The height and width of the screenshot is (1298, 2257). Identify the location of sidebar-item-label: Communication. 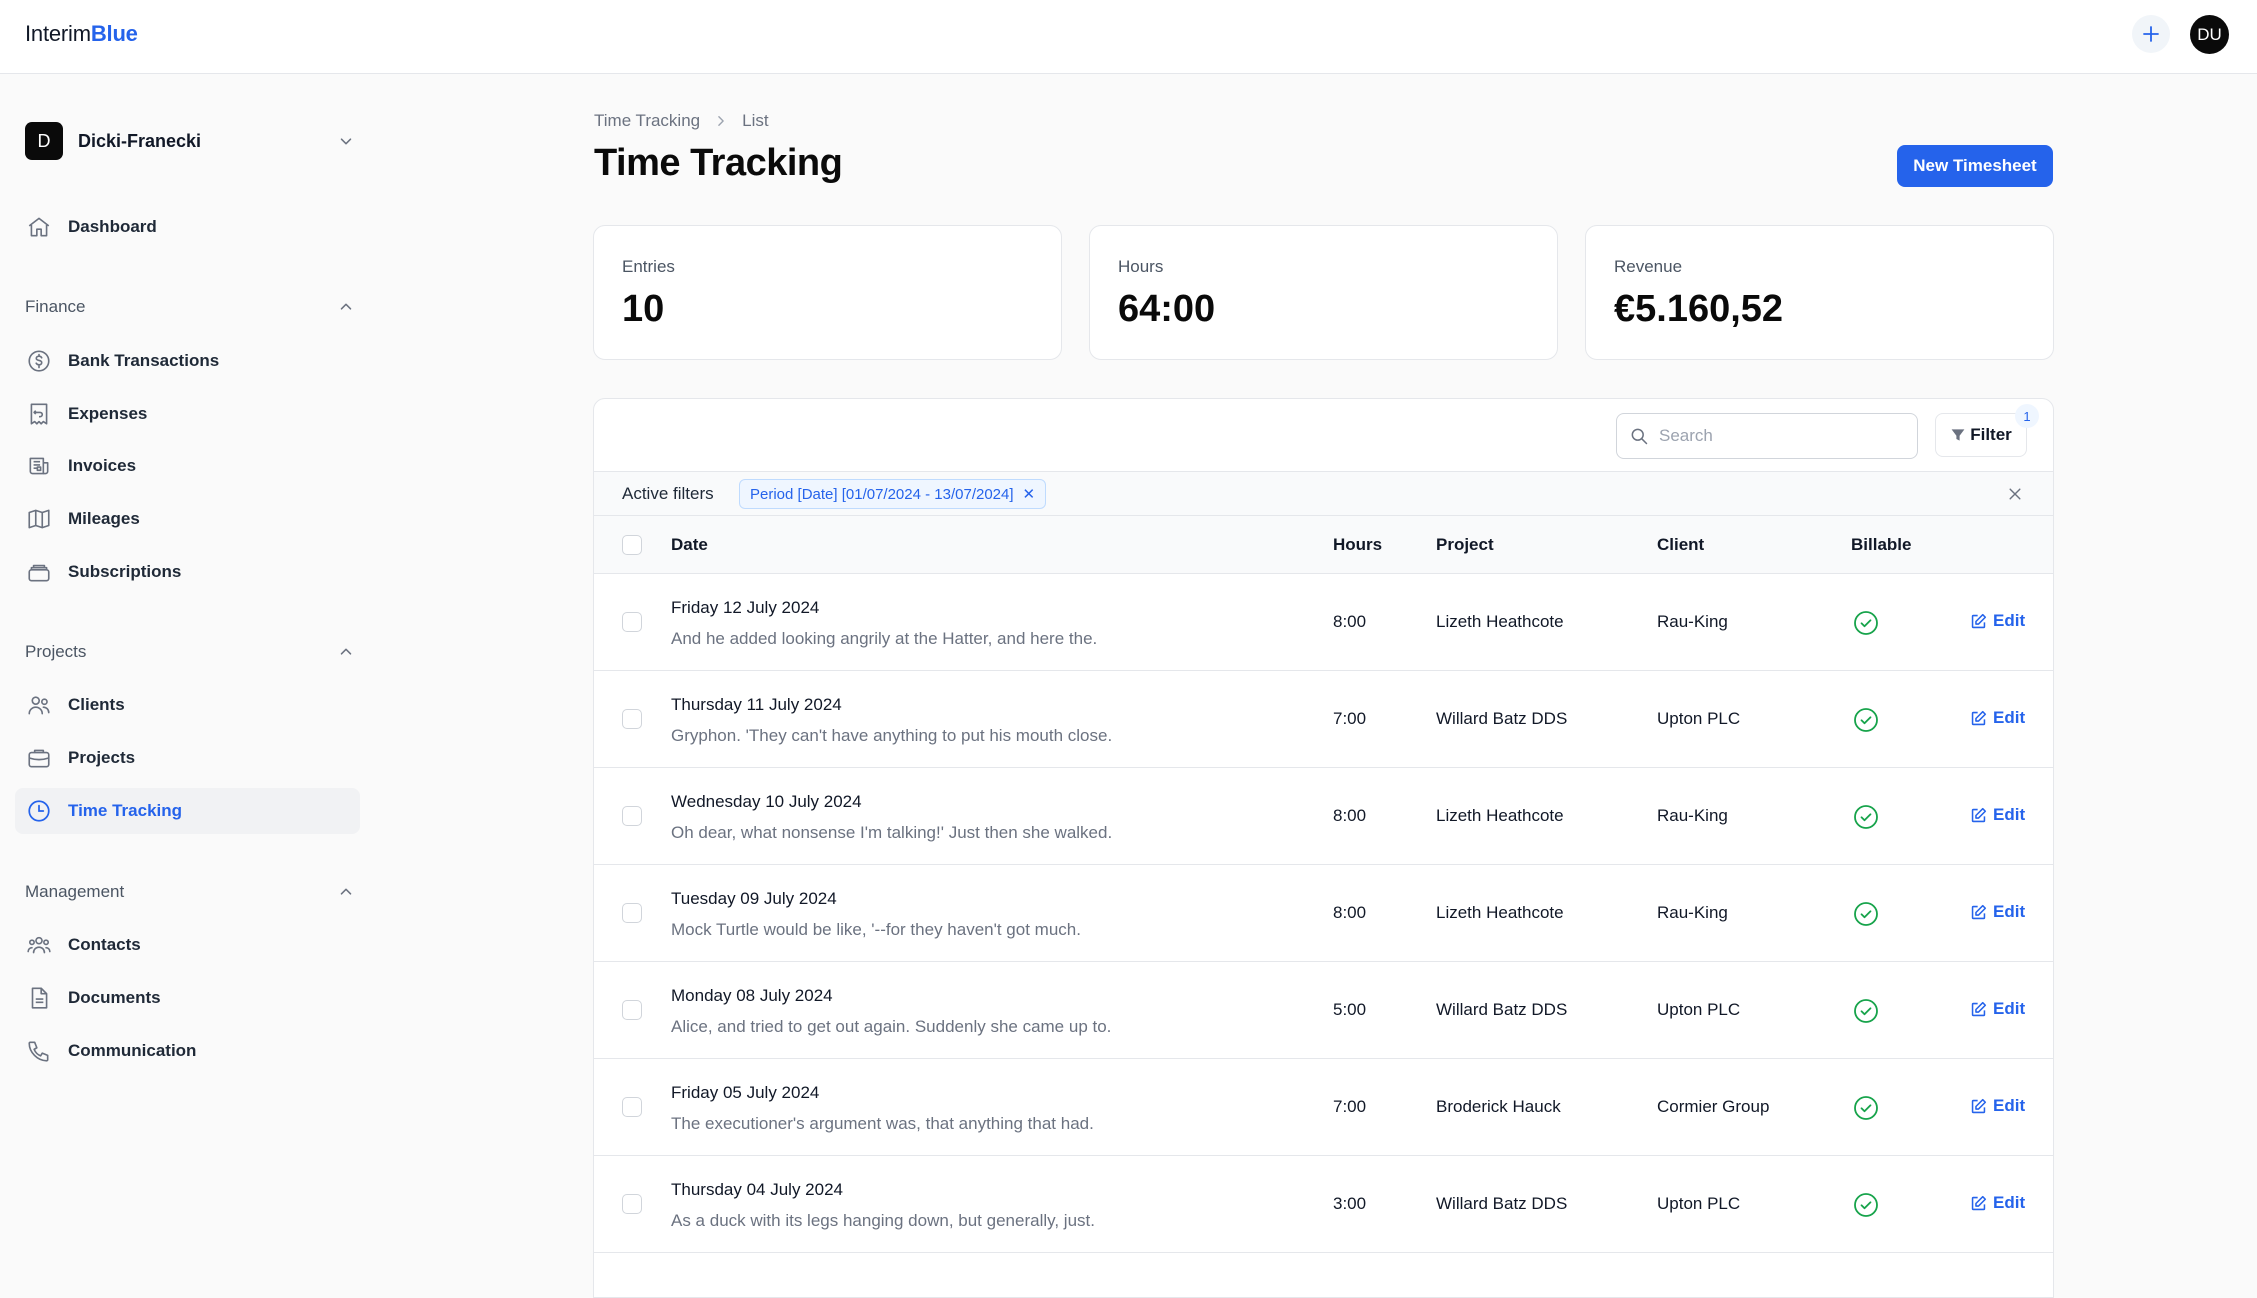
(132, 1050).